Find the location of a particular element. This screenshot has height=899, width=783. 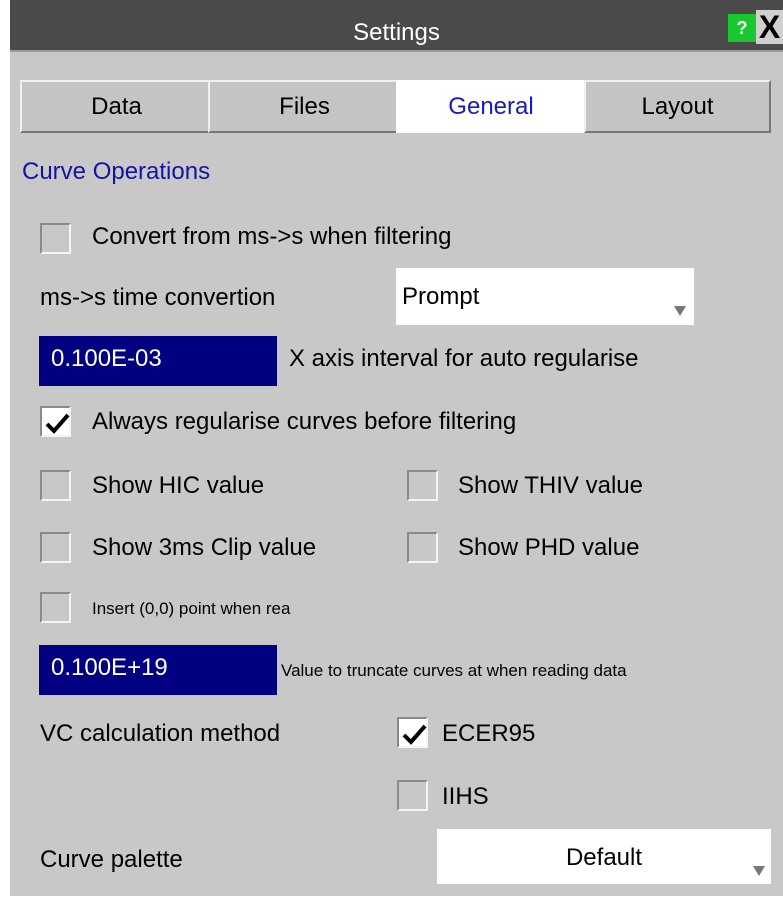

iihs-label: IIHS is located at coordinates (465, 796).